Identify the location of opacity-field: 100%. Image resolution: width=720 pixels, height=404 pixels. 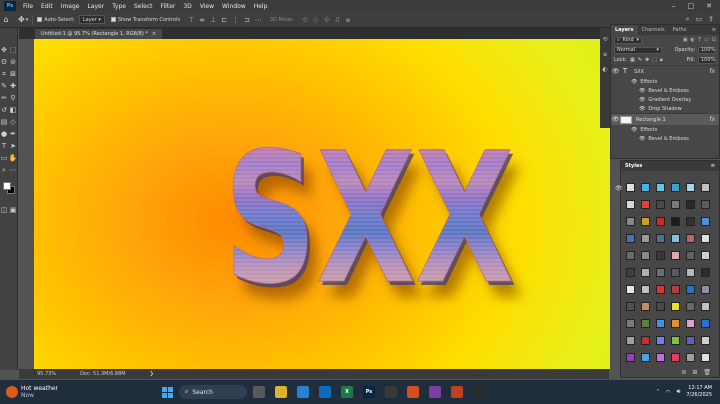
(707, 50).